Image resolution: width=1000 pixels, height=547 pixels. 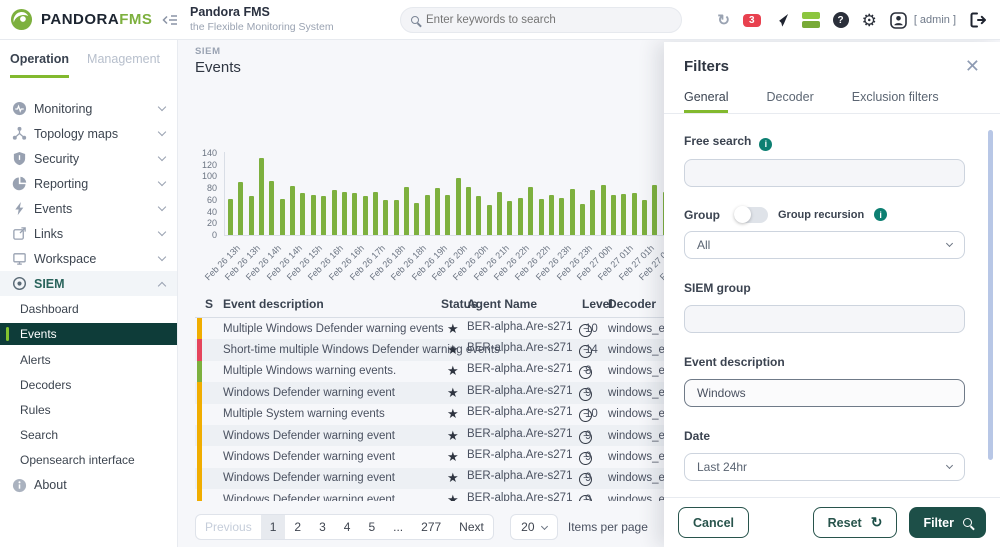 What do you see at coordinates (88, 183) in the screenshot?
I see `sidebar-item-reporting: Reporting` at bounding box center [88, 183].